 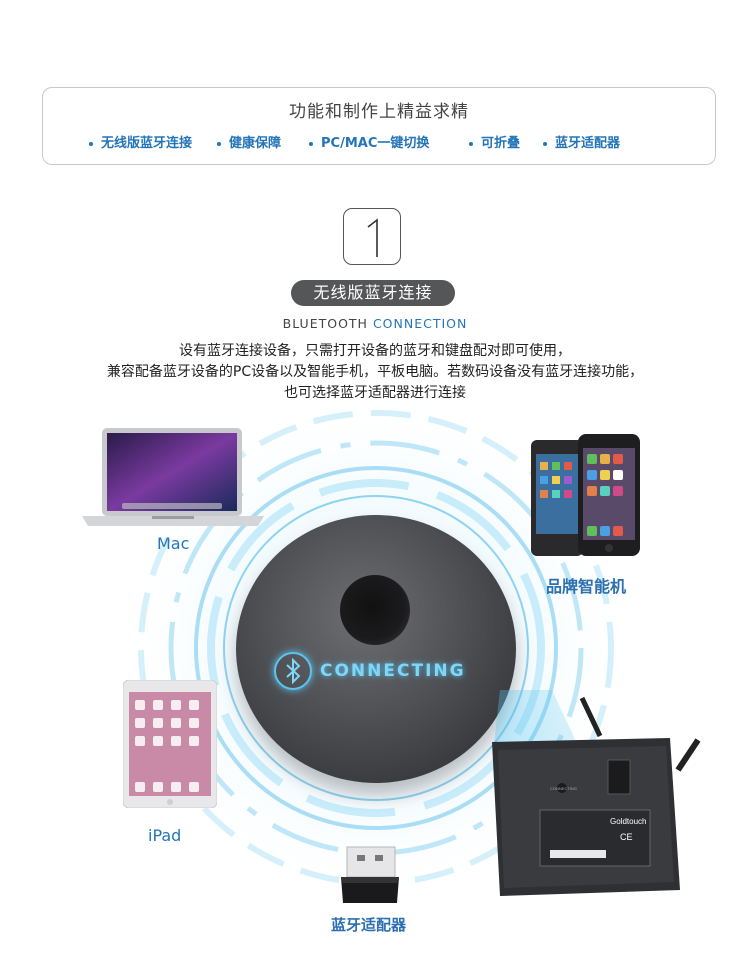 What do you see at coordinates (375, 372) in the screenshot?
I see `description-line: 兼容配备蓝牙设备的PC设备以及智能手机，平板电脑。若数码设备没有蓝牙连接功能，` at bounding box center [375, 372].